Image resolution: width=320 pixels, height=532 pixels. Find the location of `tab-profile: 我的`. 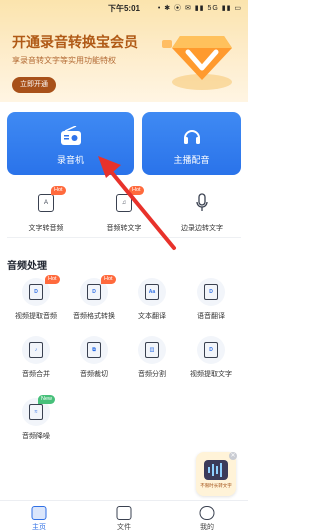

tab-profile: 我的 is located at coordinates (207, 518).